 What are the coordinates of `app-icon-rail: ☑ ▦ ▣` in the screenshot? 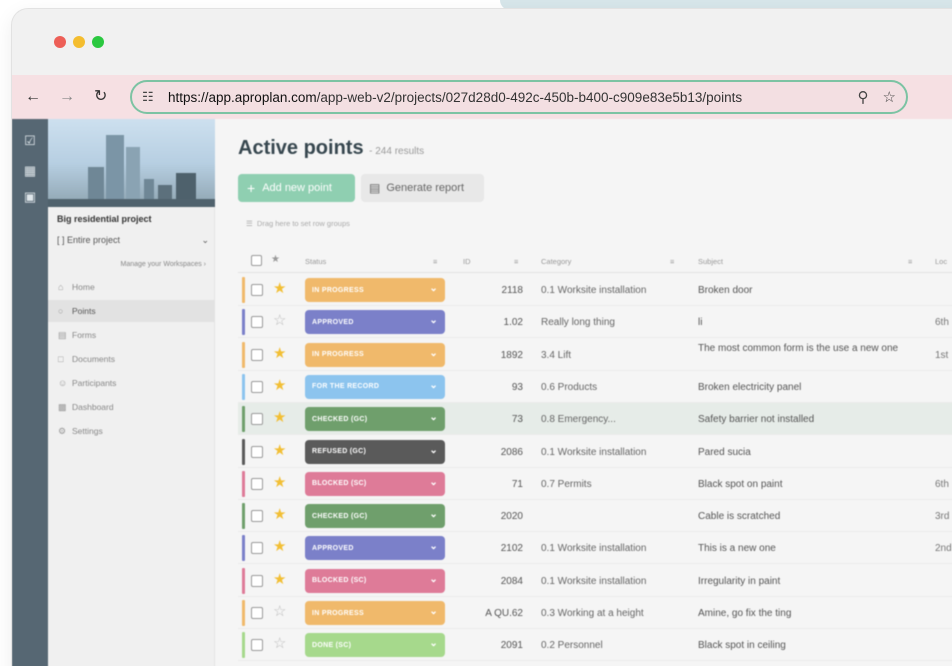 It's located at (30, 392).